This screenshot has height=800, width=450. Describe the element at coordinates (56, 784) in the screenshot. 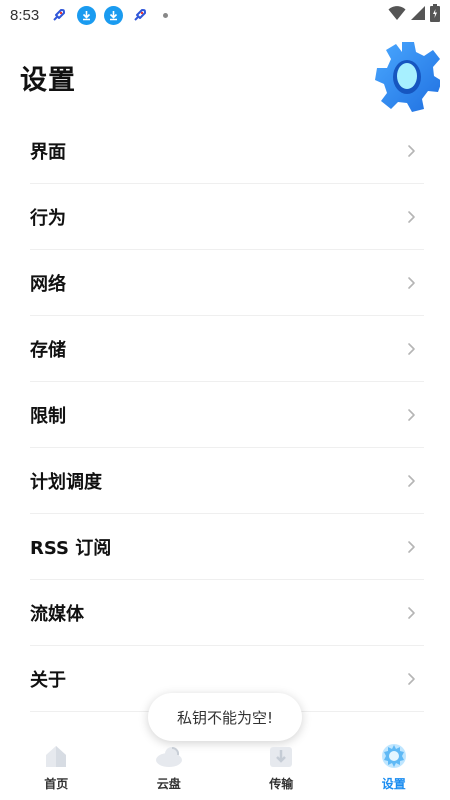

I see `nav-label: 首页` at that location.